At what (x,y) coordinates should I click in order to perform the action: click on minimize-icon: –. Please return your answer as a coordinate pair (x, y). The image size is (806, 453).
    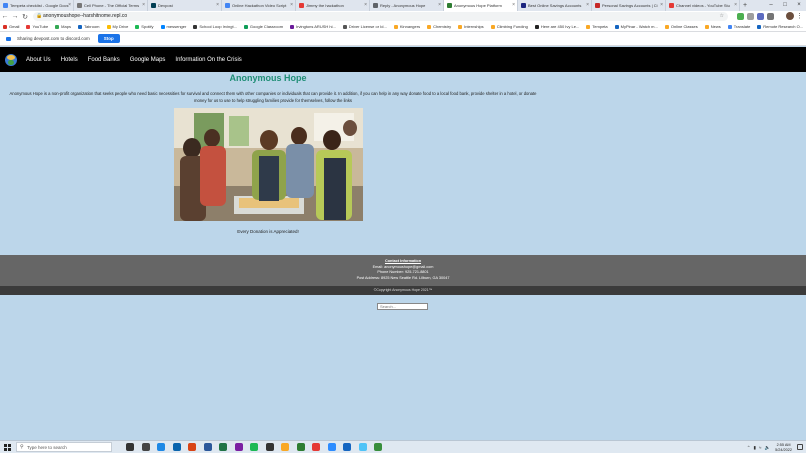
    Looking at the image, I should click on (771, 5).